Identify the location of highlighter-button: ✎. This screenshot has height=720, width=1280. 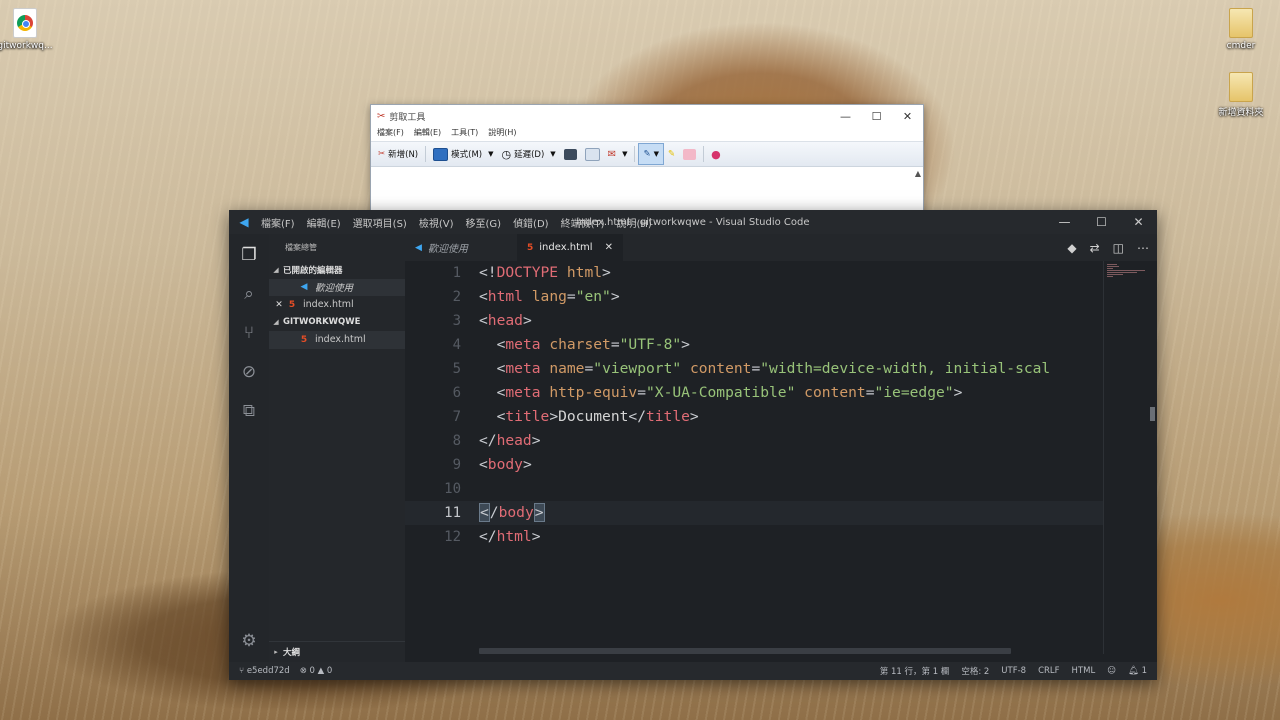
(671, 154).